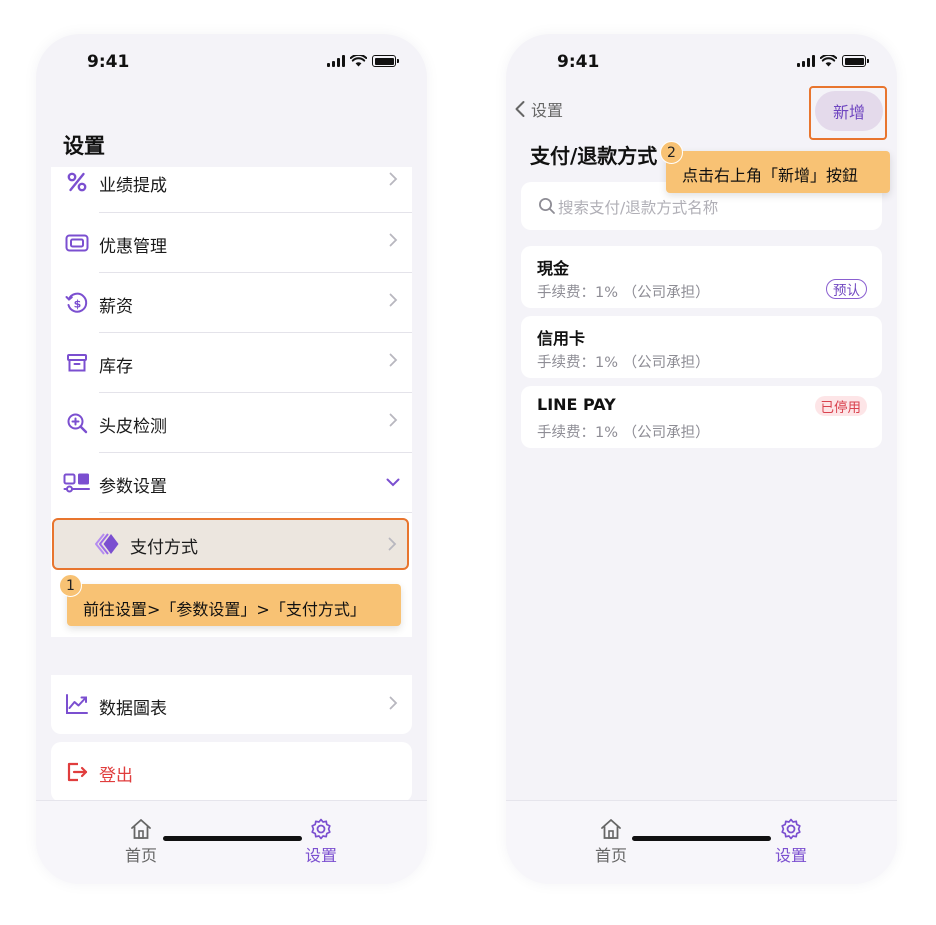  What do you see at coordinates (231, 704) in the screenshot?
I see `menu-item-data-chart: 数据圖表` at bounding box center [231, 704].